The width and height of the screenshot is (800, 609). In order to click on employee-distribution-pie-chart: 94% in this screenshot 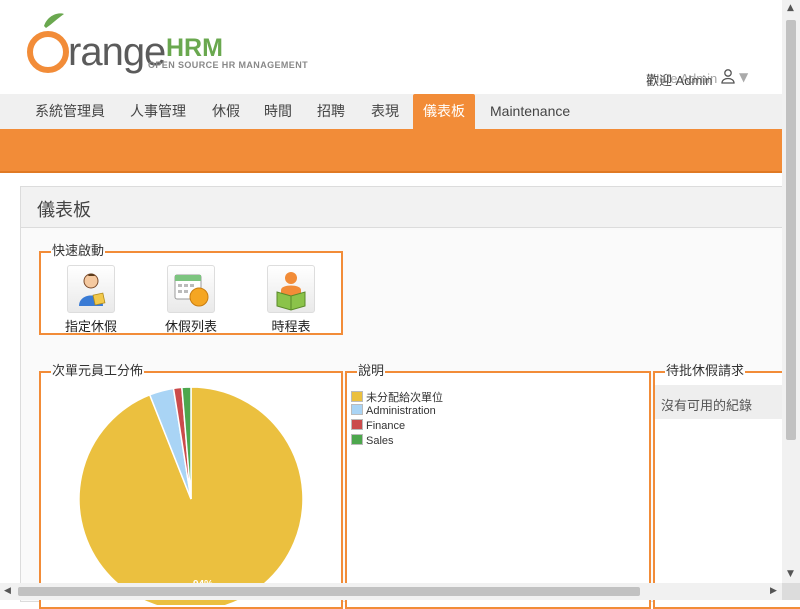, I will do `click(191, 495)`.